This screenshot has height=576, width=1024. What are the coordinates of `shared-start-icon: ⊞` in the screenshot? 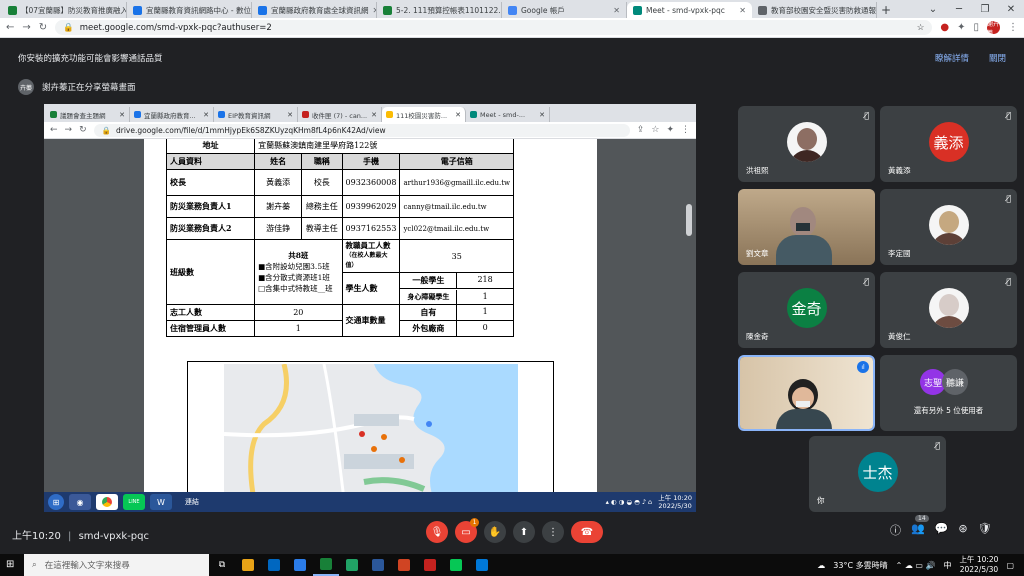 It's located at (56, 502).